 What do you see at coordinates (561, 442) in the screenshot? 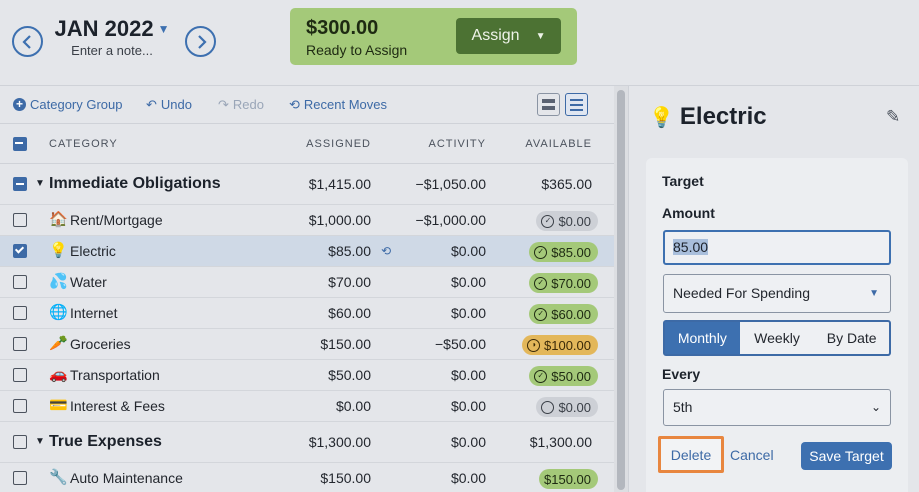
I see `available-amount: $1,300.00` at bounding box center [561, 442].